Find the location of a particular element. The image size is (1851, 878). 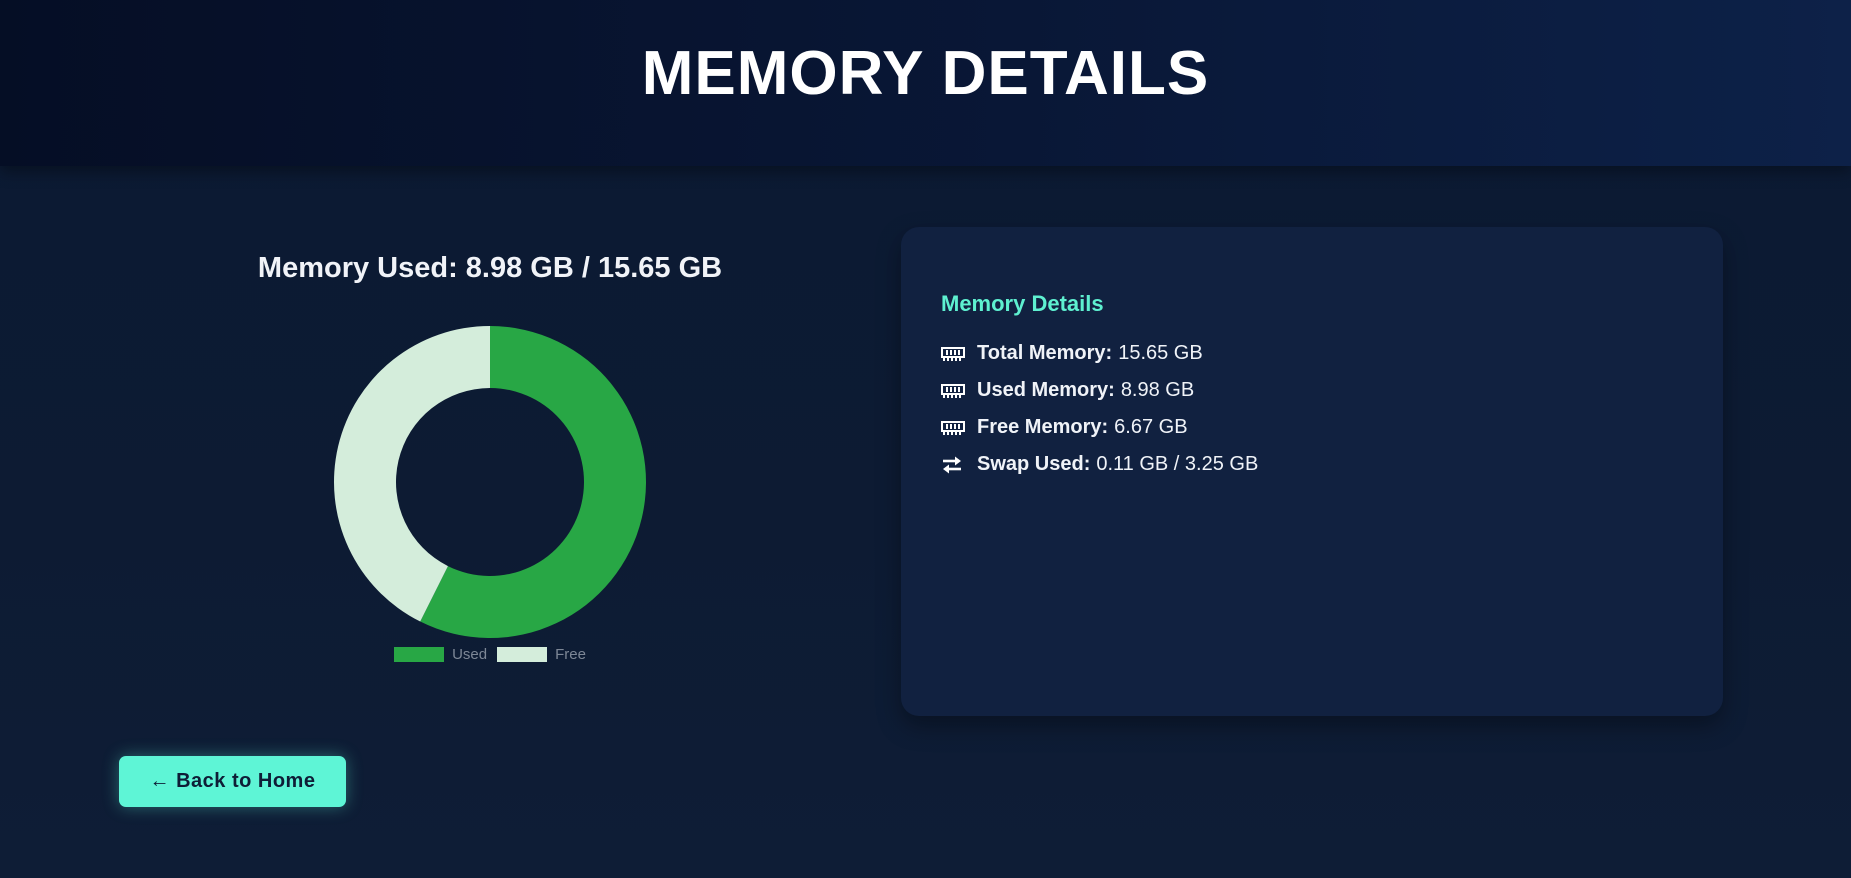

detail-value: 15.65 GB is located at coordinates (1160, 353).